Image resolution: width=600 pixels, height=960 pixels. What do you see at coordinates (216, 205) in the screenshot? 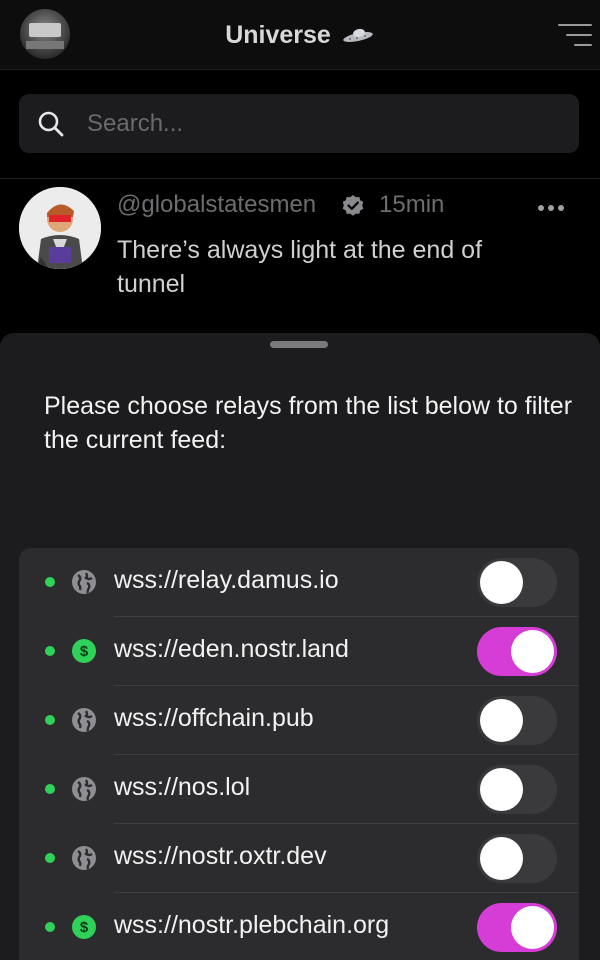
I see `post-handle: @globalstatesmen` at bounding box center [216, 205].